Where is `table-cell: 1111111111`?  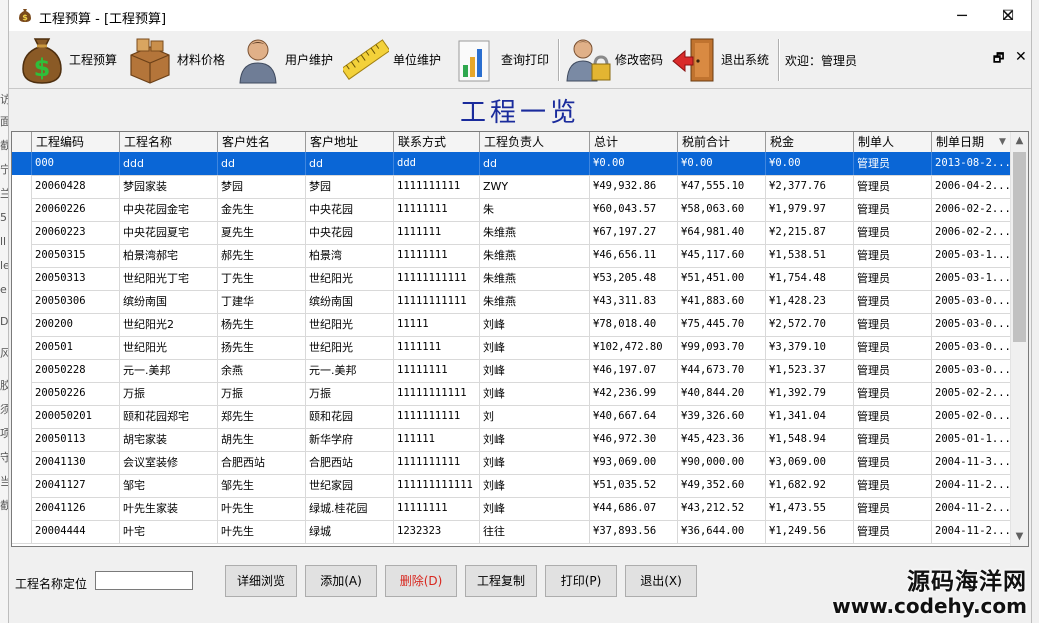 table-cell: 1111111111 is located at coordinates (437, 462).